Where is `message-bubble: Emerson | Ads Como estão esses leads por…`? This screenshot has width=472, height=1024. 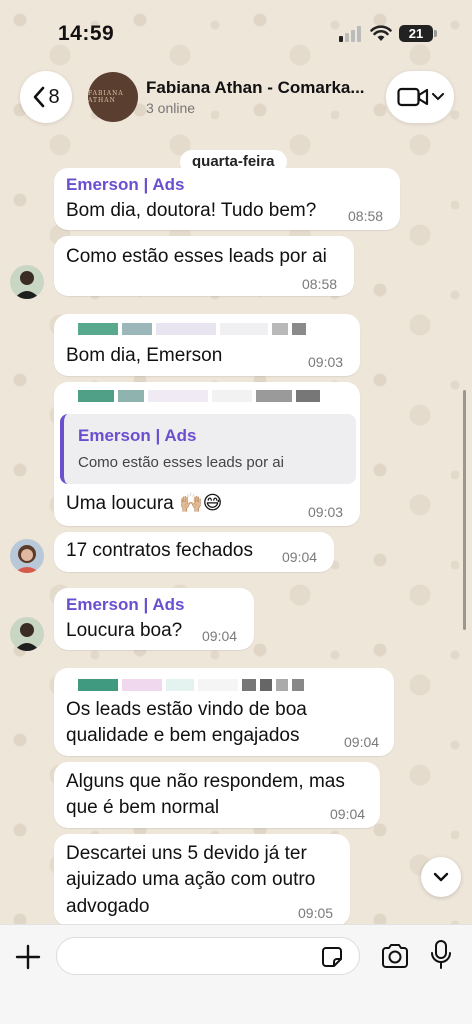
message-bubble: Emerson | Ads Como estão esses leads por… is located at coordinates (207, 454).